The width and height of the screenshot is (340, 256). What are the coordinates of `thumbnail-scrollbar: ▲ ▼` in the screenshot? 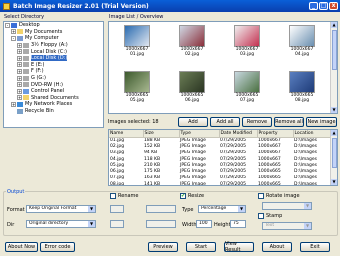 It's located at (333, 67).